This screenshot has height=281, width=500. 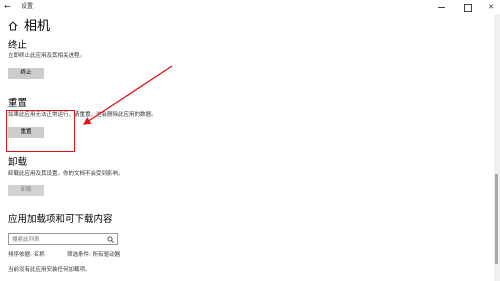 What do you see at coordinates (49, 270) in the screenshot?
I see `addons-empty-note: 当前没有此应用安装任何加载项。` at bounding box center [49, 270].